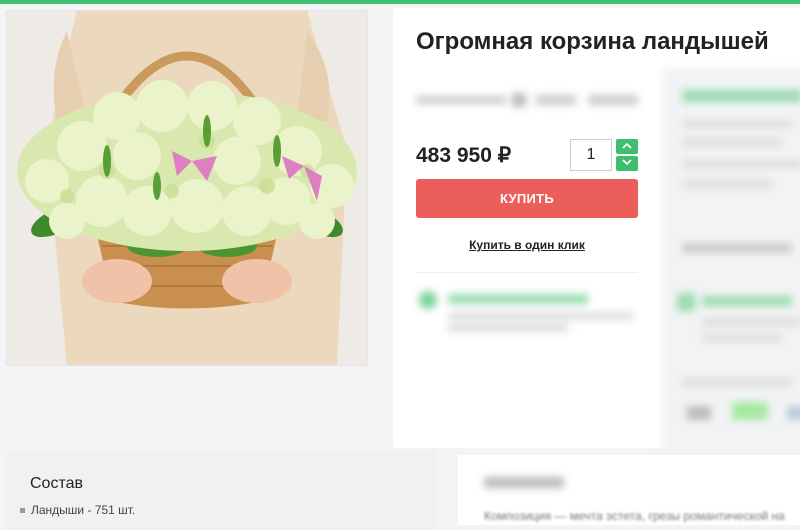  I want to click on blurred-side-content, so click(738, 255).